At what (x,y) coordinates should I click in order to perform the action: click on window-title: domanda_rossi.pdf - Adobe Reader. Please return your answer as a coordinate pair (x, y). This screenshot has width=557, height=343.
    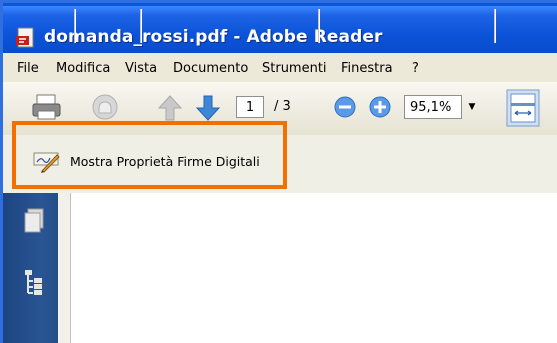
    Looking at the image, I should click on (213, 37).